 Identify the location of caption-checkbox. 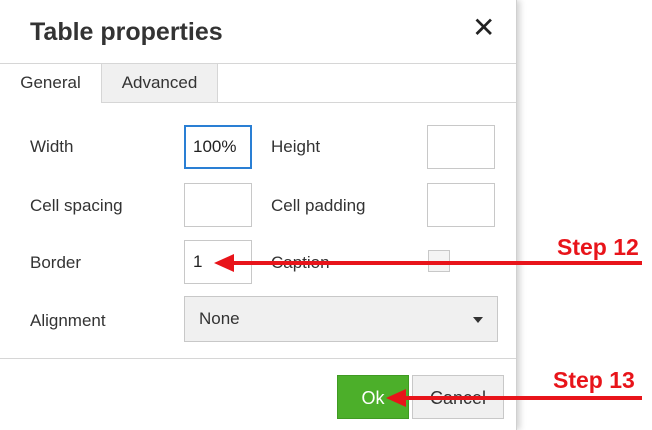
(439, 261).